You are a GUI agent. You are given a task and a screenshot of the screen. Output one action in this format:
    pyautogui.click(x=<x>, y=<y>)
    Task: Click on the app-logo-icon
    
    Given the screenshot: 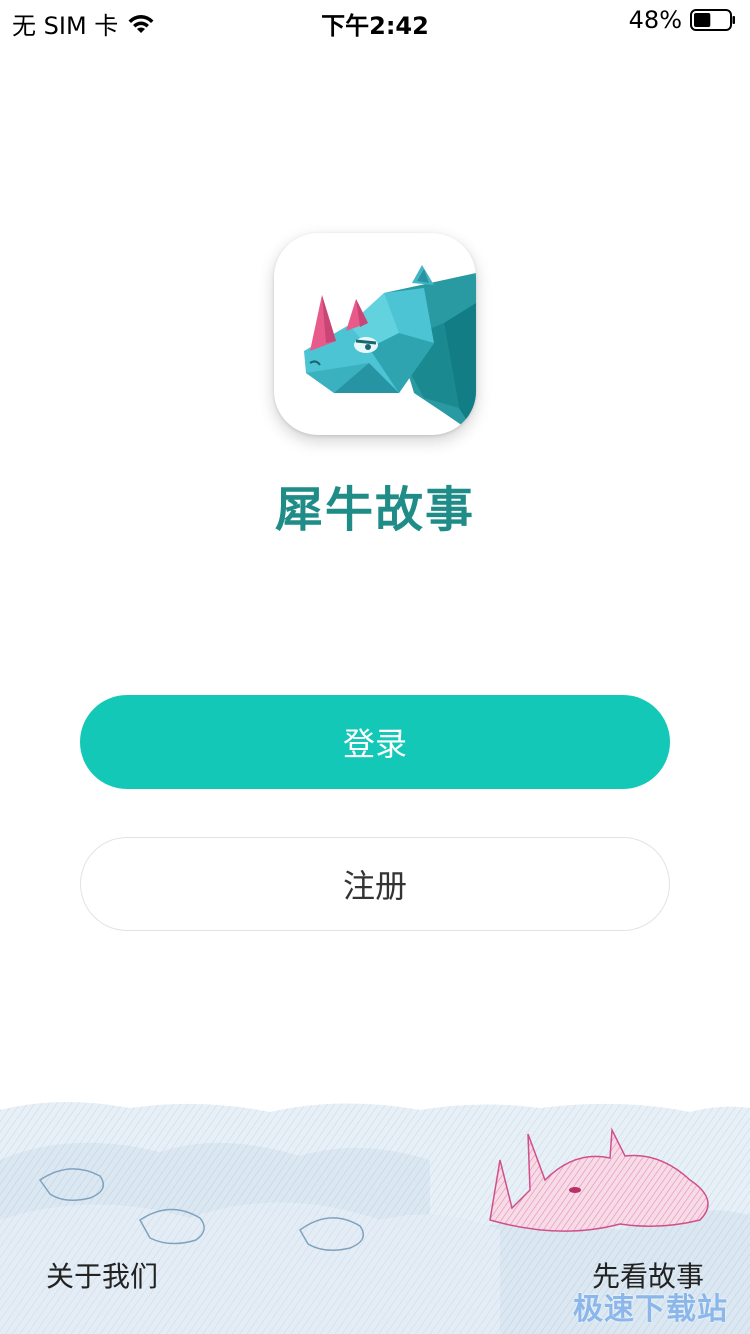 What is the action you would take?
    pyautogui.click(x=375, y=334)
    